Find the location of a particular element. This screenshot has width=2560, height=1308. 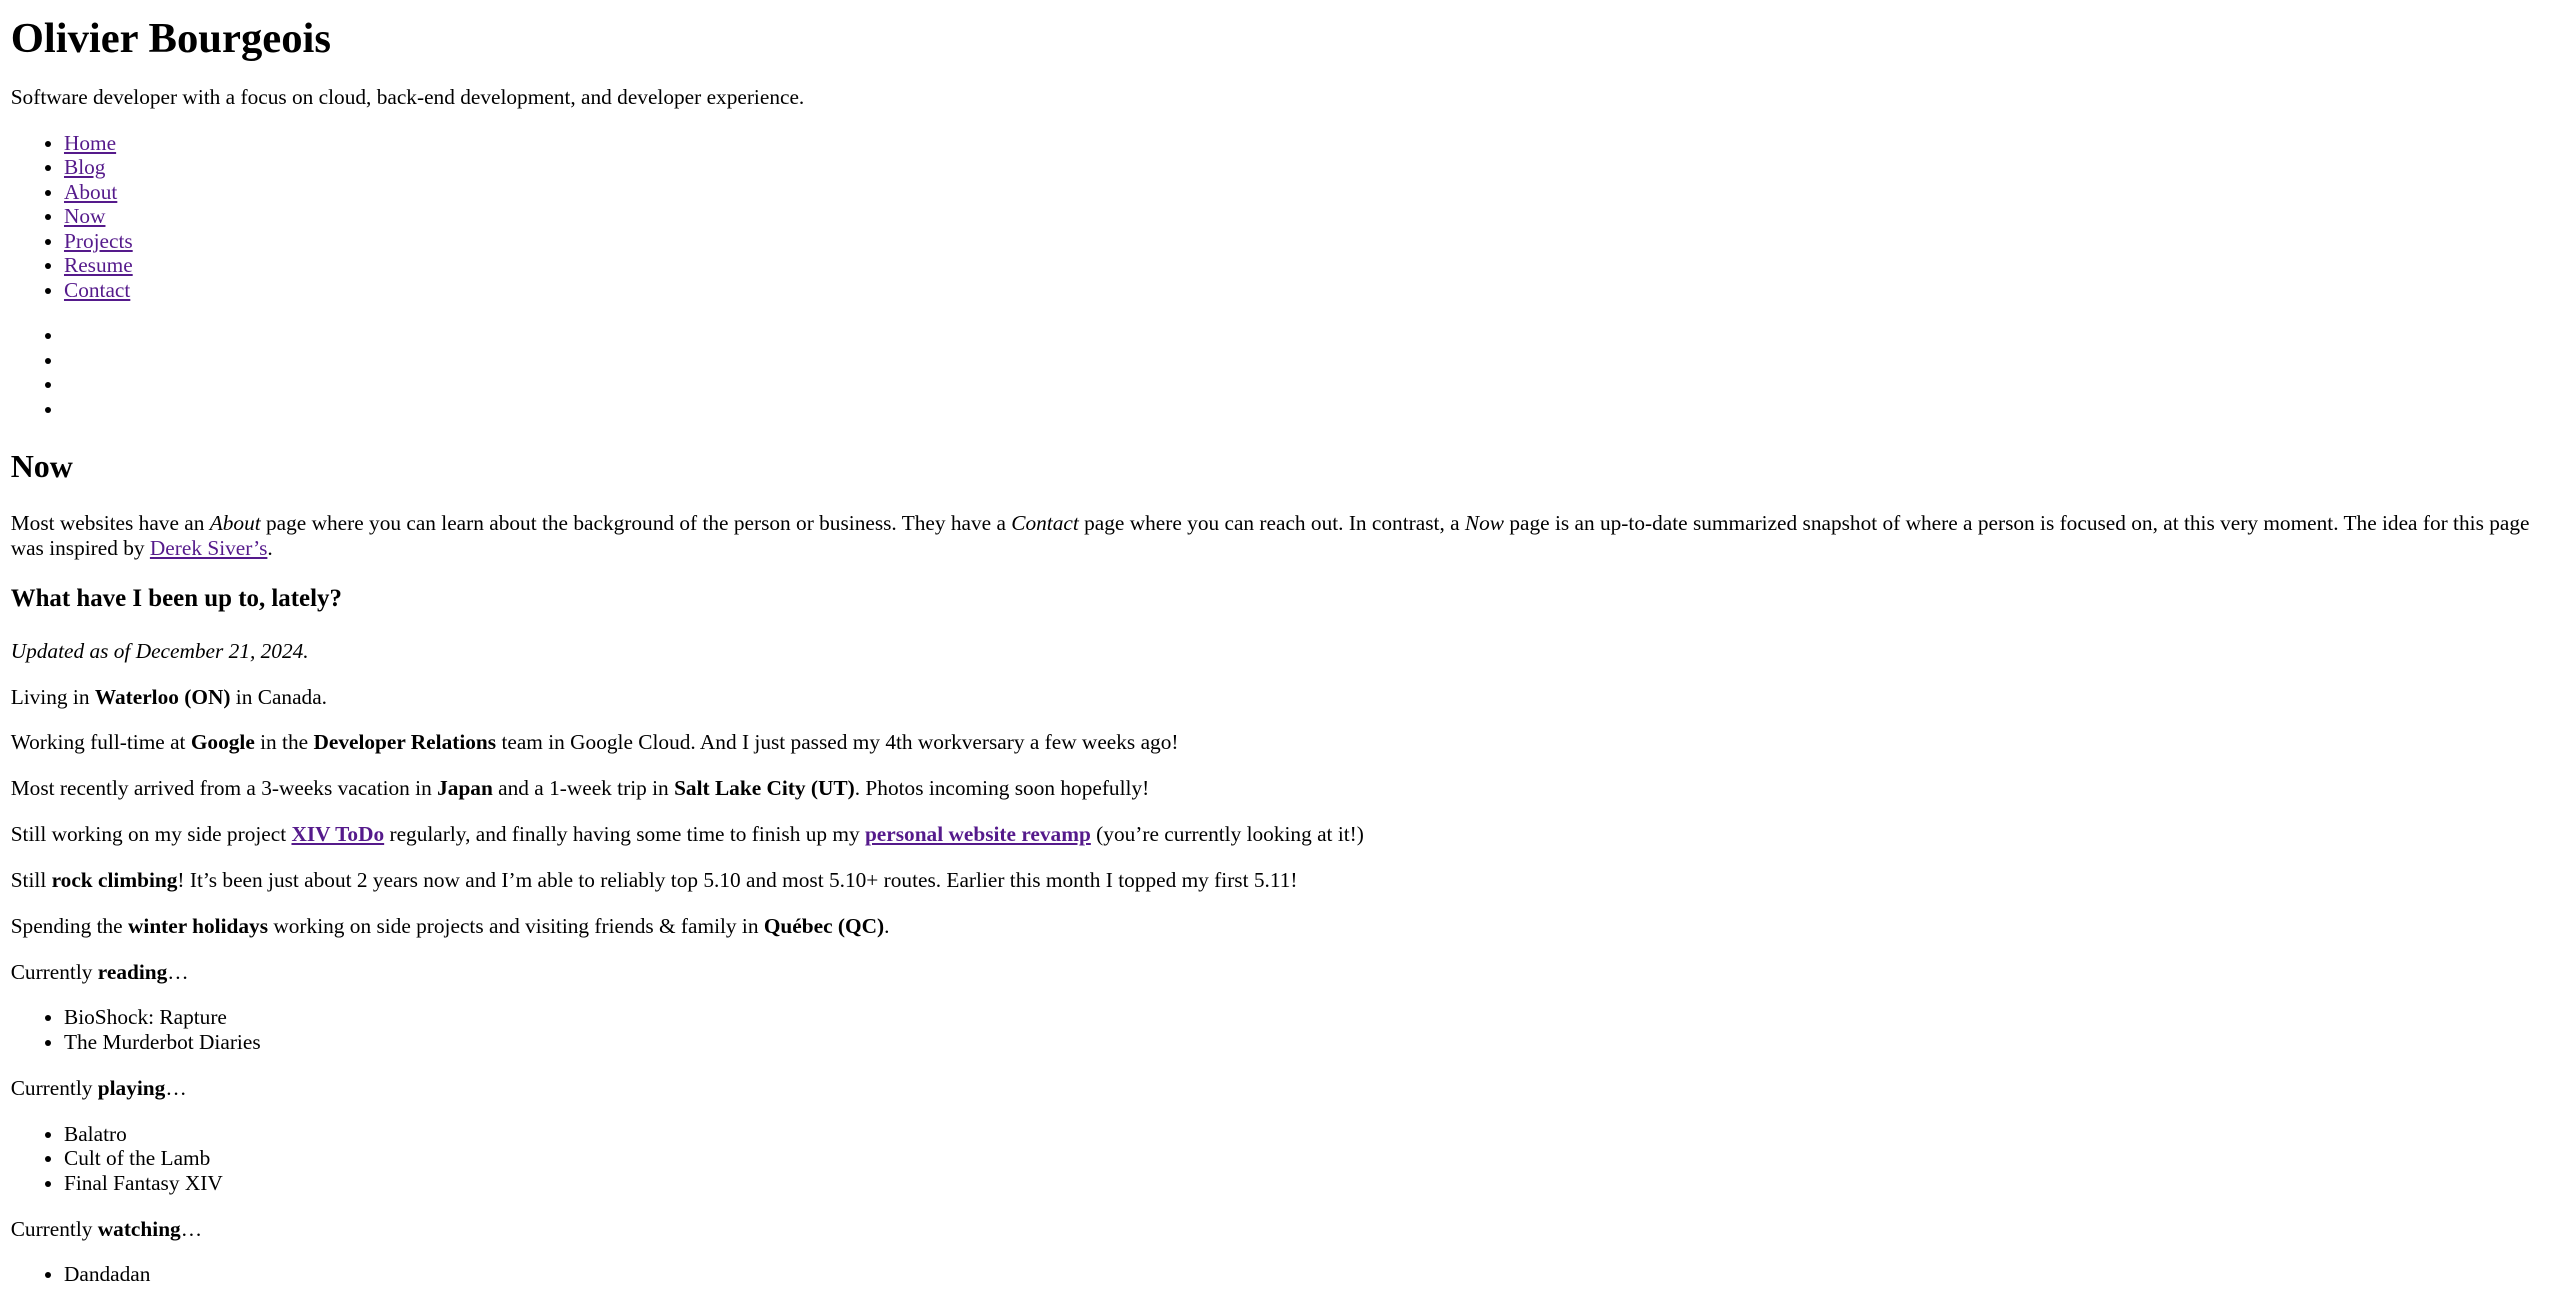

about-emphasis: About is located at coordinates (235, 523).